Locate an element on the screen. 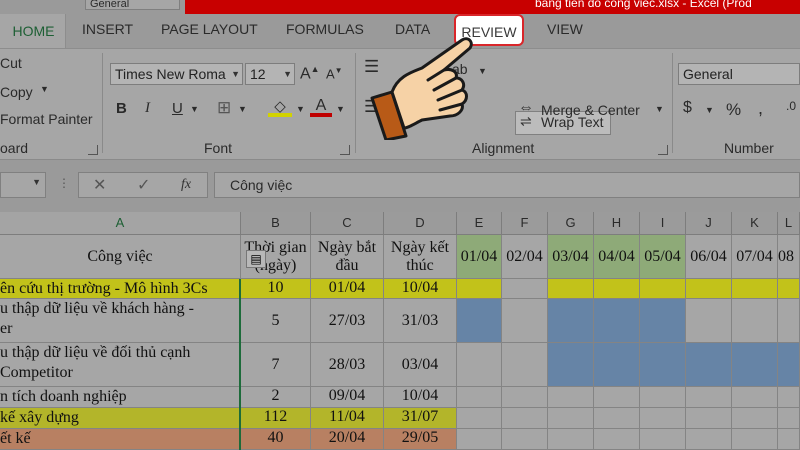 The height and width of the screenshot is (450, 800). duration-cell: 112 is located at coordinates (276, 418).